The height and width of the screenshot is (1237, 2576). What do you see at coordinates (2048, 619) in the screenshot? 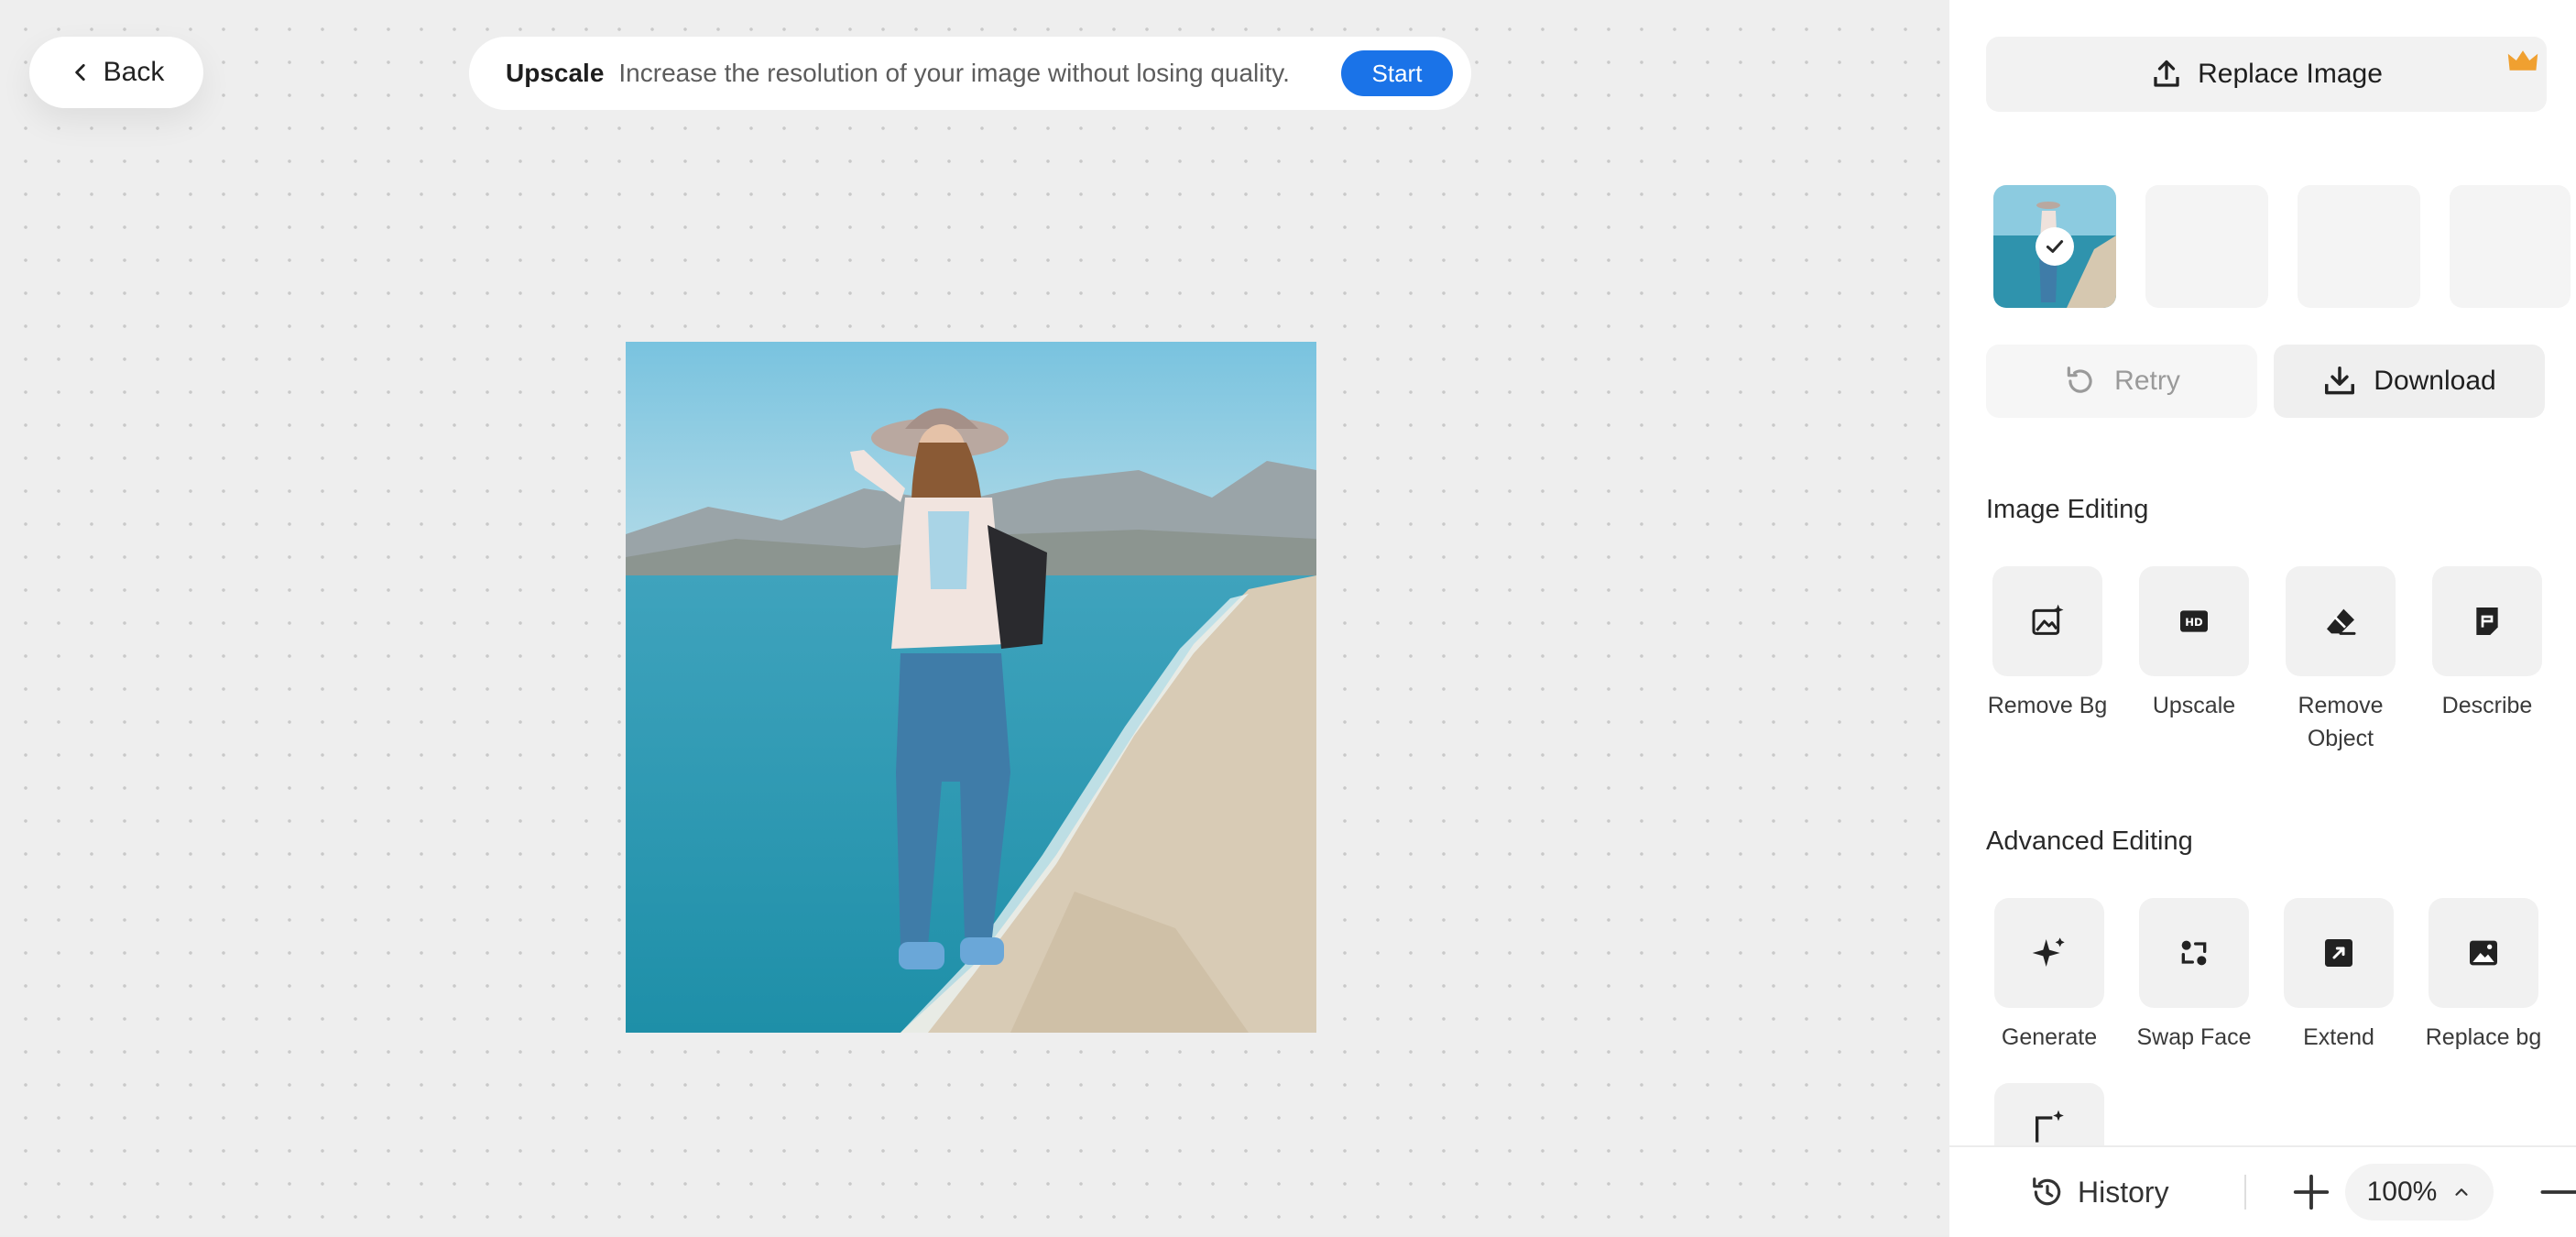
I see `image-sparkle-icon` at bounding box center [2048, 619].